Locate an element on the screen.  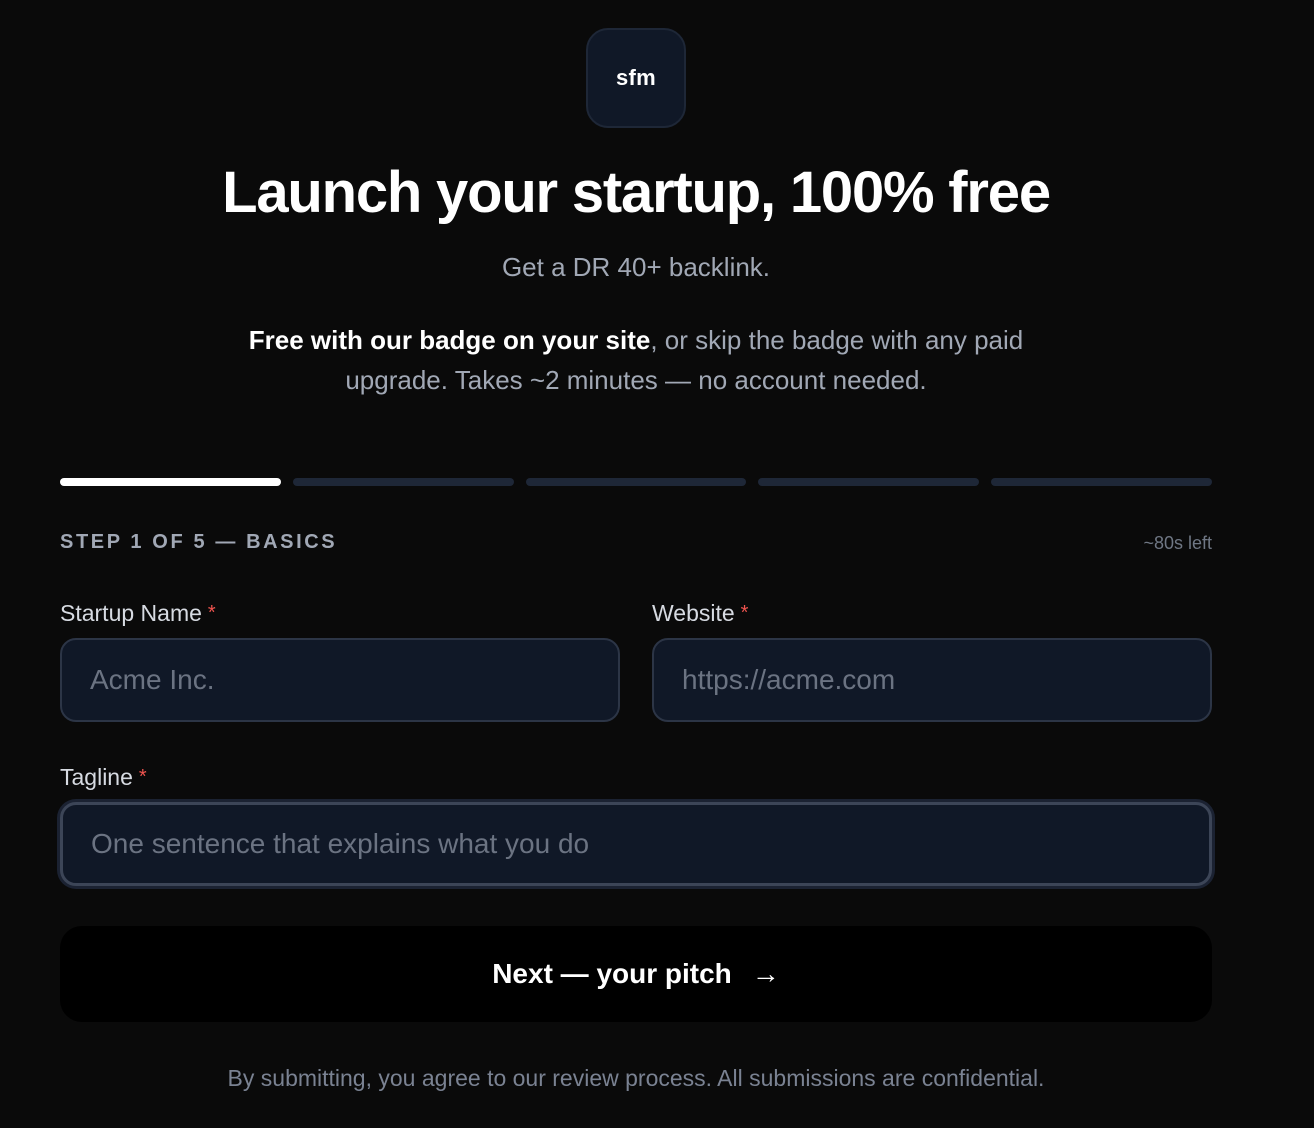
brand-logo-text: sfm is located at coordinates (636, 77).